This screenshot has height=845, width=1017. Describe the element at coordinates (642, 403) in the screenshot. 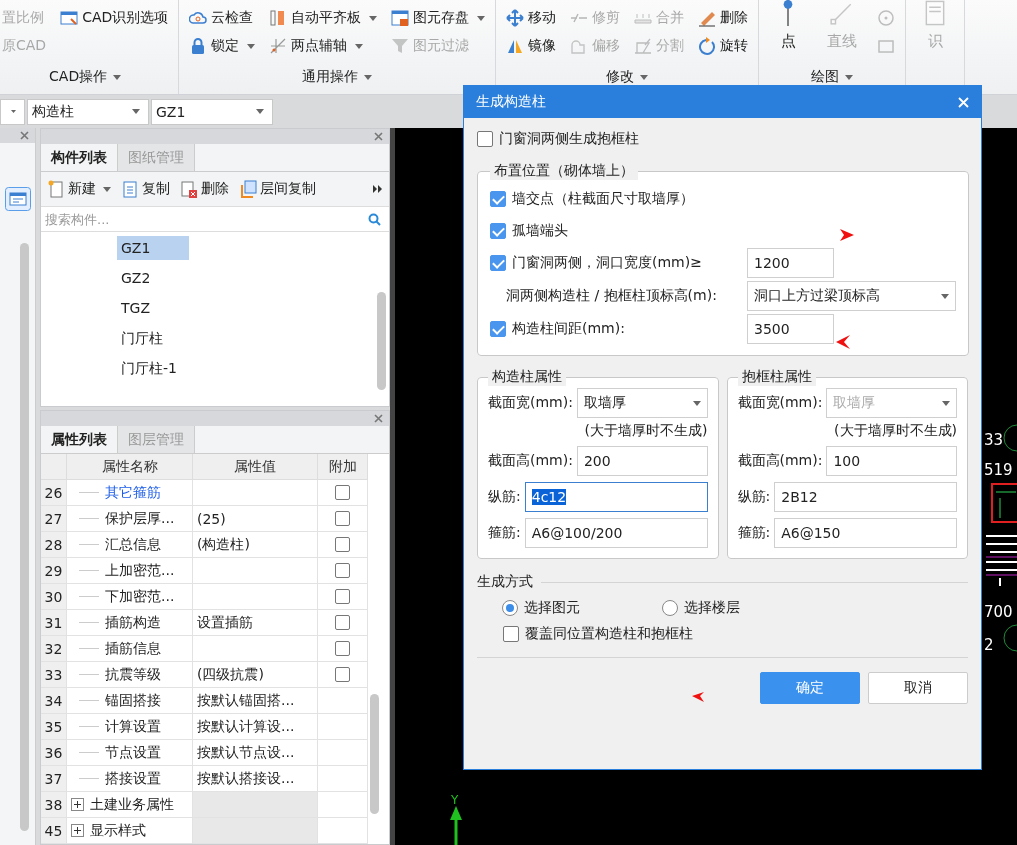

I see `dropdown: 取墙厚` at that location.